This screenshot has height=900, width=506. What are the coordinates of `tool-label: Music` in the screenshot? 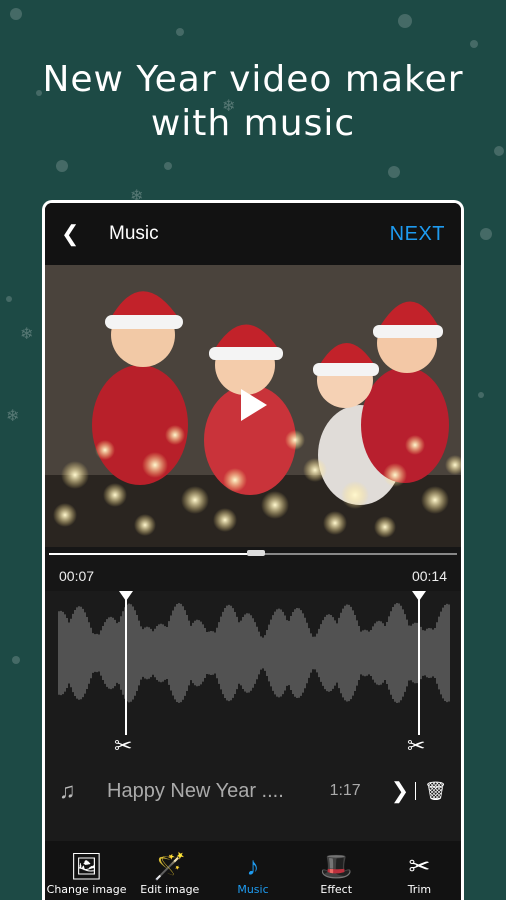 It's located at (253, 889).